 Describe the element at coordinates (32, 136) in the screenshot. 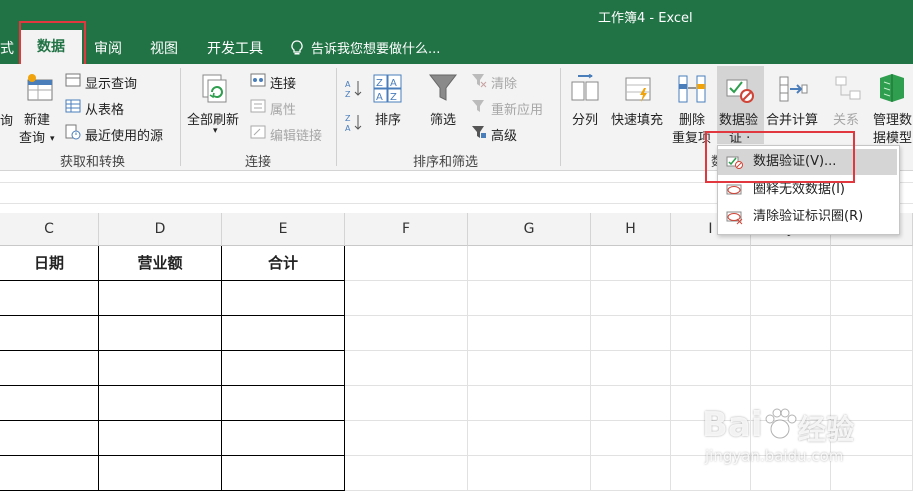

I see `new-query-label-2: 查询` at that location.